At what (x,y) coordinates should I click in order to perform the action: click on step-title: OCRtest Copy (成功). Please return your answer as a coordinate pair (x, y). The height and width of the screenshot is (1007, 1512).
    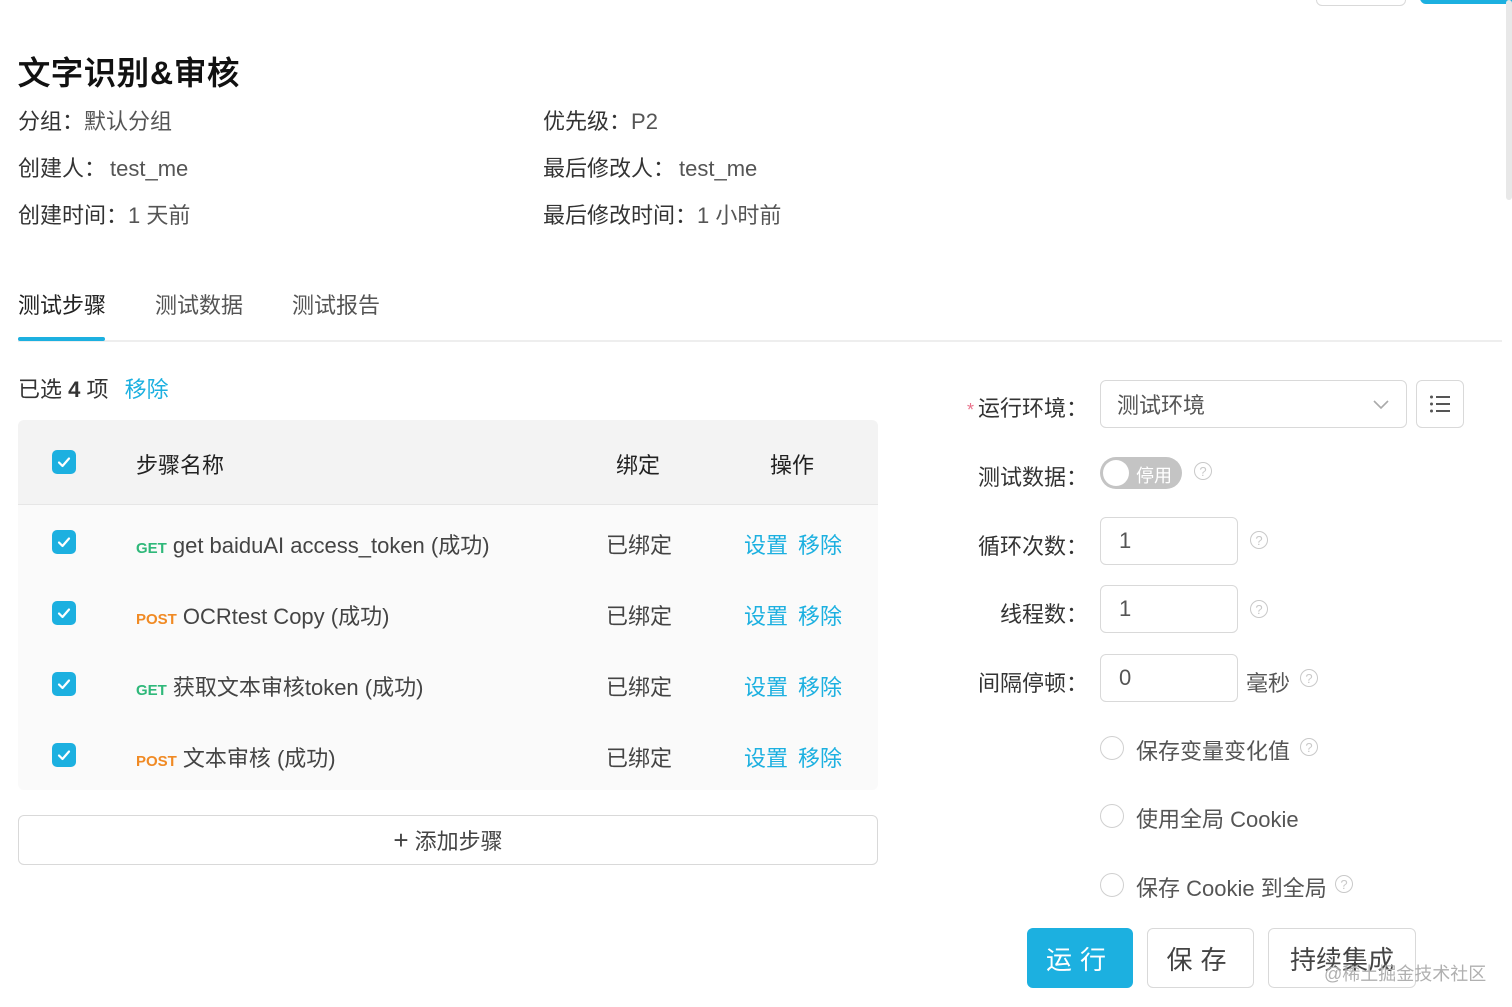
    Looking at the image, I should click on (286, 616).